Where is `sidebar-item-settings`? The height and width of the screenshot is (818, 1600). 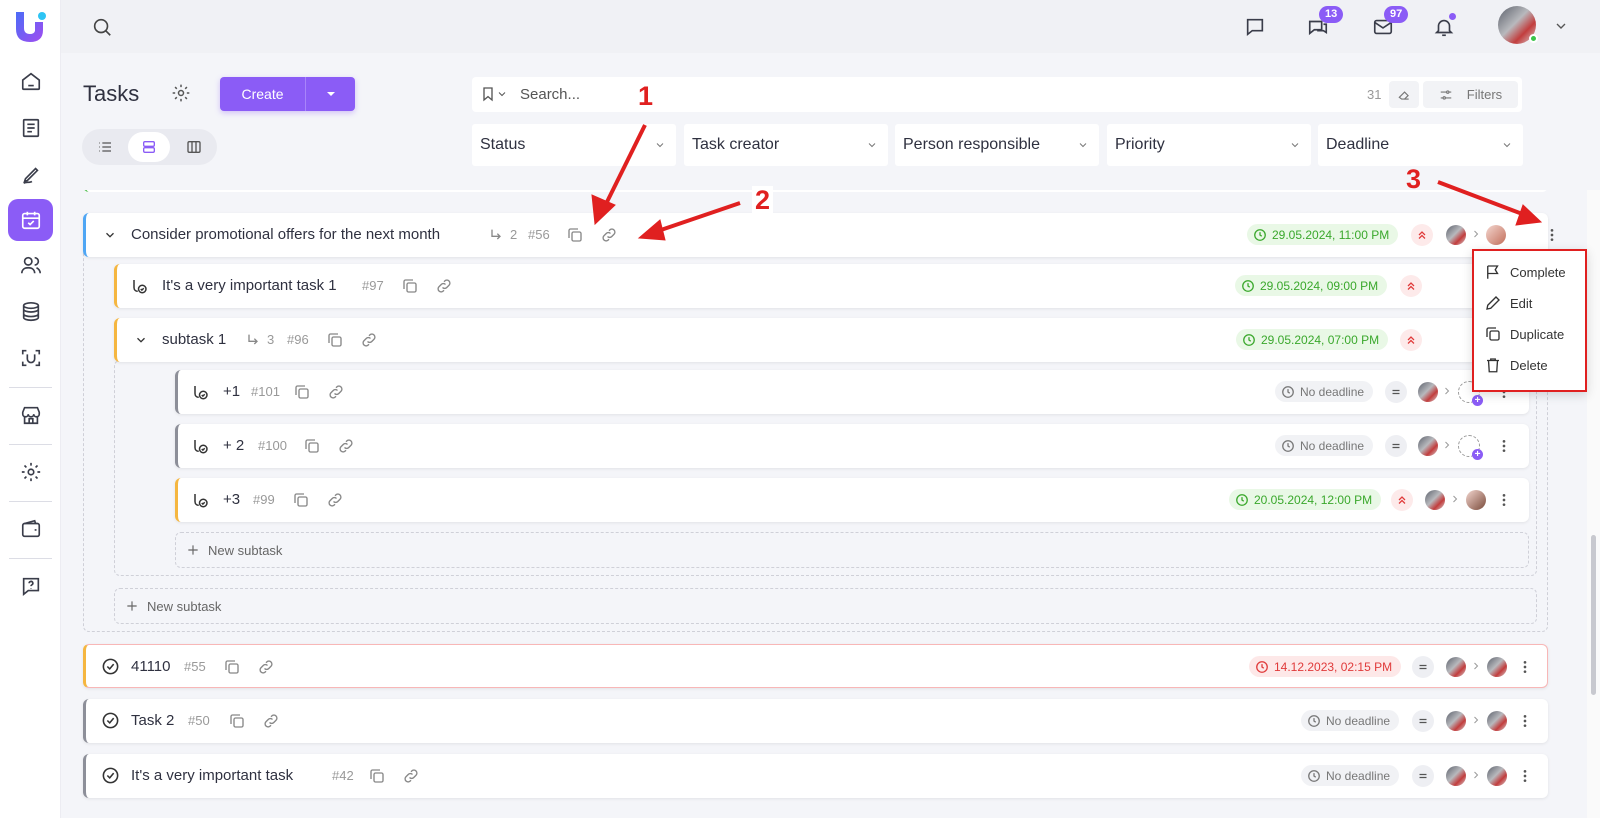
sidebar-item-settings is located at coordinates (30, 472).